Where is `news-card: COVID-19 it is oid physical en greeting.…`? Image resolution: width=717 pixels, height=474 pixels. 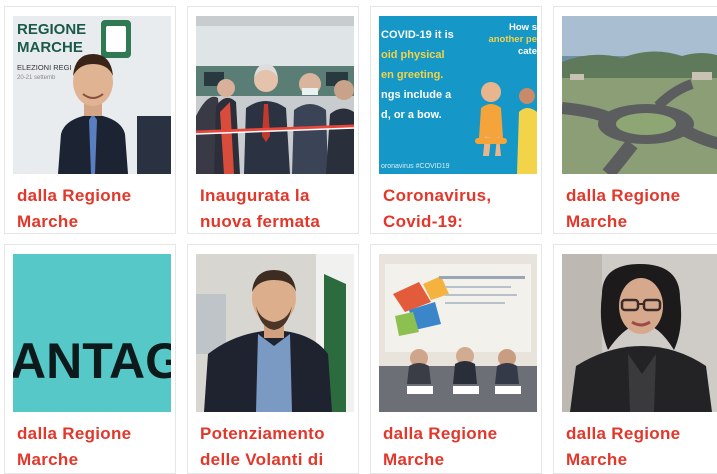
news-card: COVID-19 it is oid physical en greeting.… is located at coordinates (456, 120).